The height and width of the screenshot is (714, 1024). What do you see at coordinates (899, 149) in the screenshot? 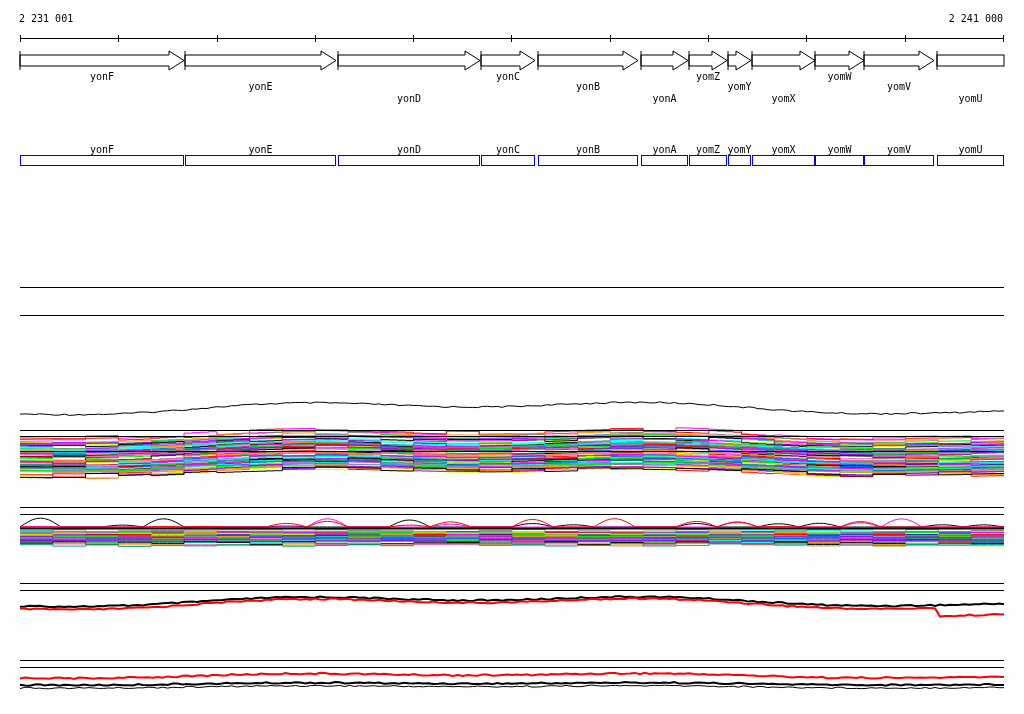
I see `feature-label: yomV` at bounding box center [899, 149].